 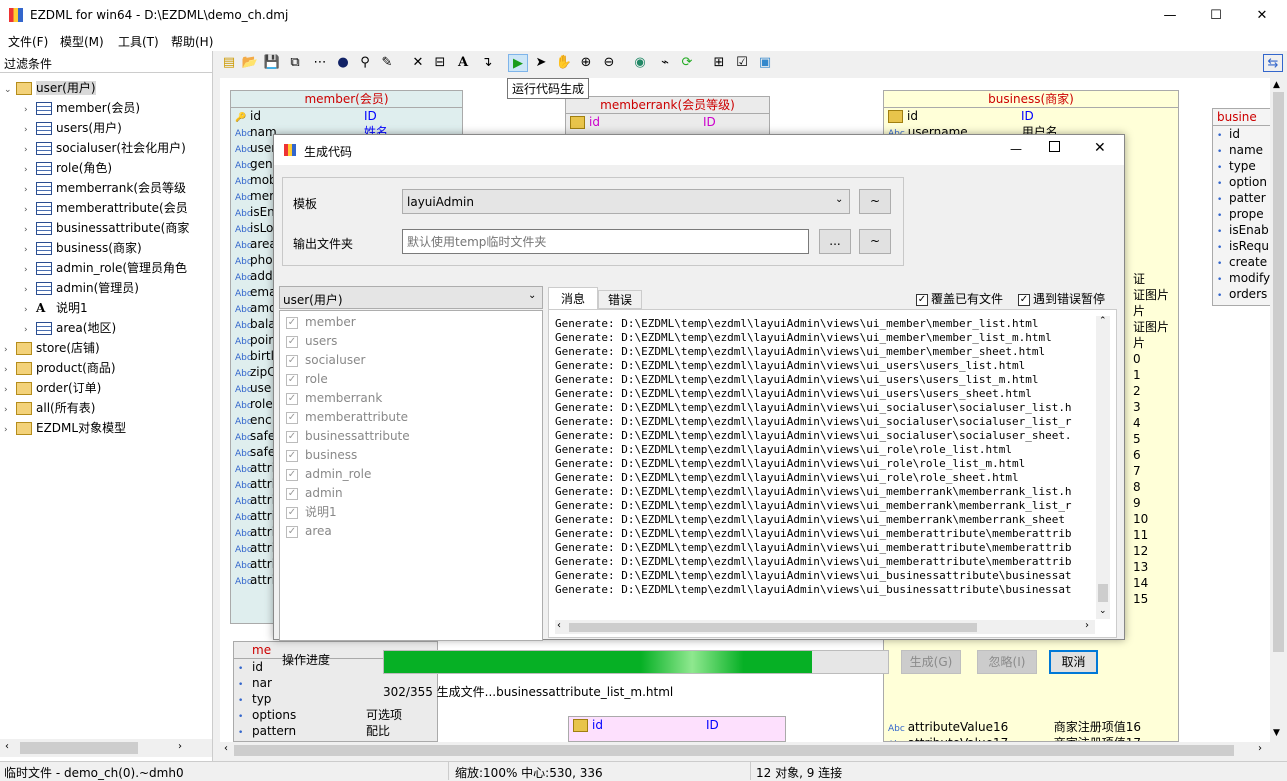 What do you see at coordinates (1103, 467) in the screenshot?
I see `log-vscrollbar: ⌃ ⌄` at bounding box center [1103, 467].